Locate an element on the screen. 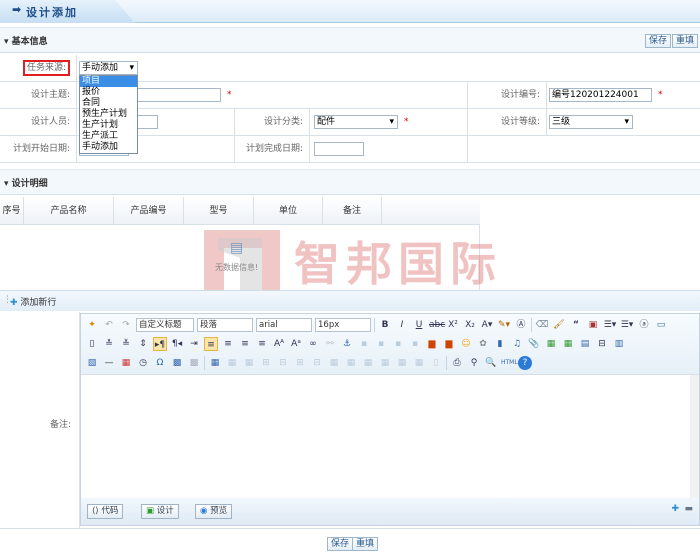 The height and width of the screenshot is (554, 700). section-basic-info: ▾ 基本信息 保存 重填 is located at coordinates (350, 40).